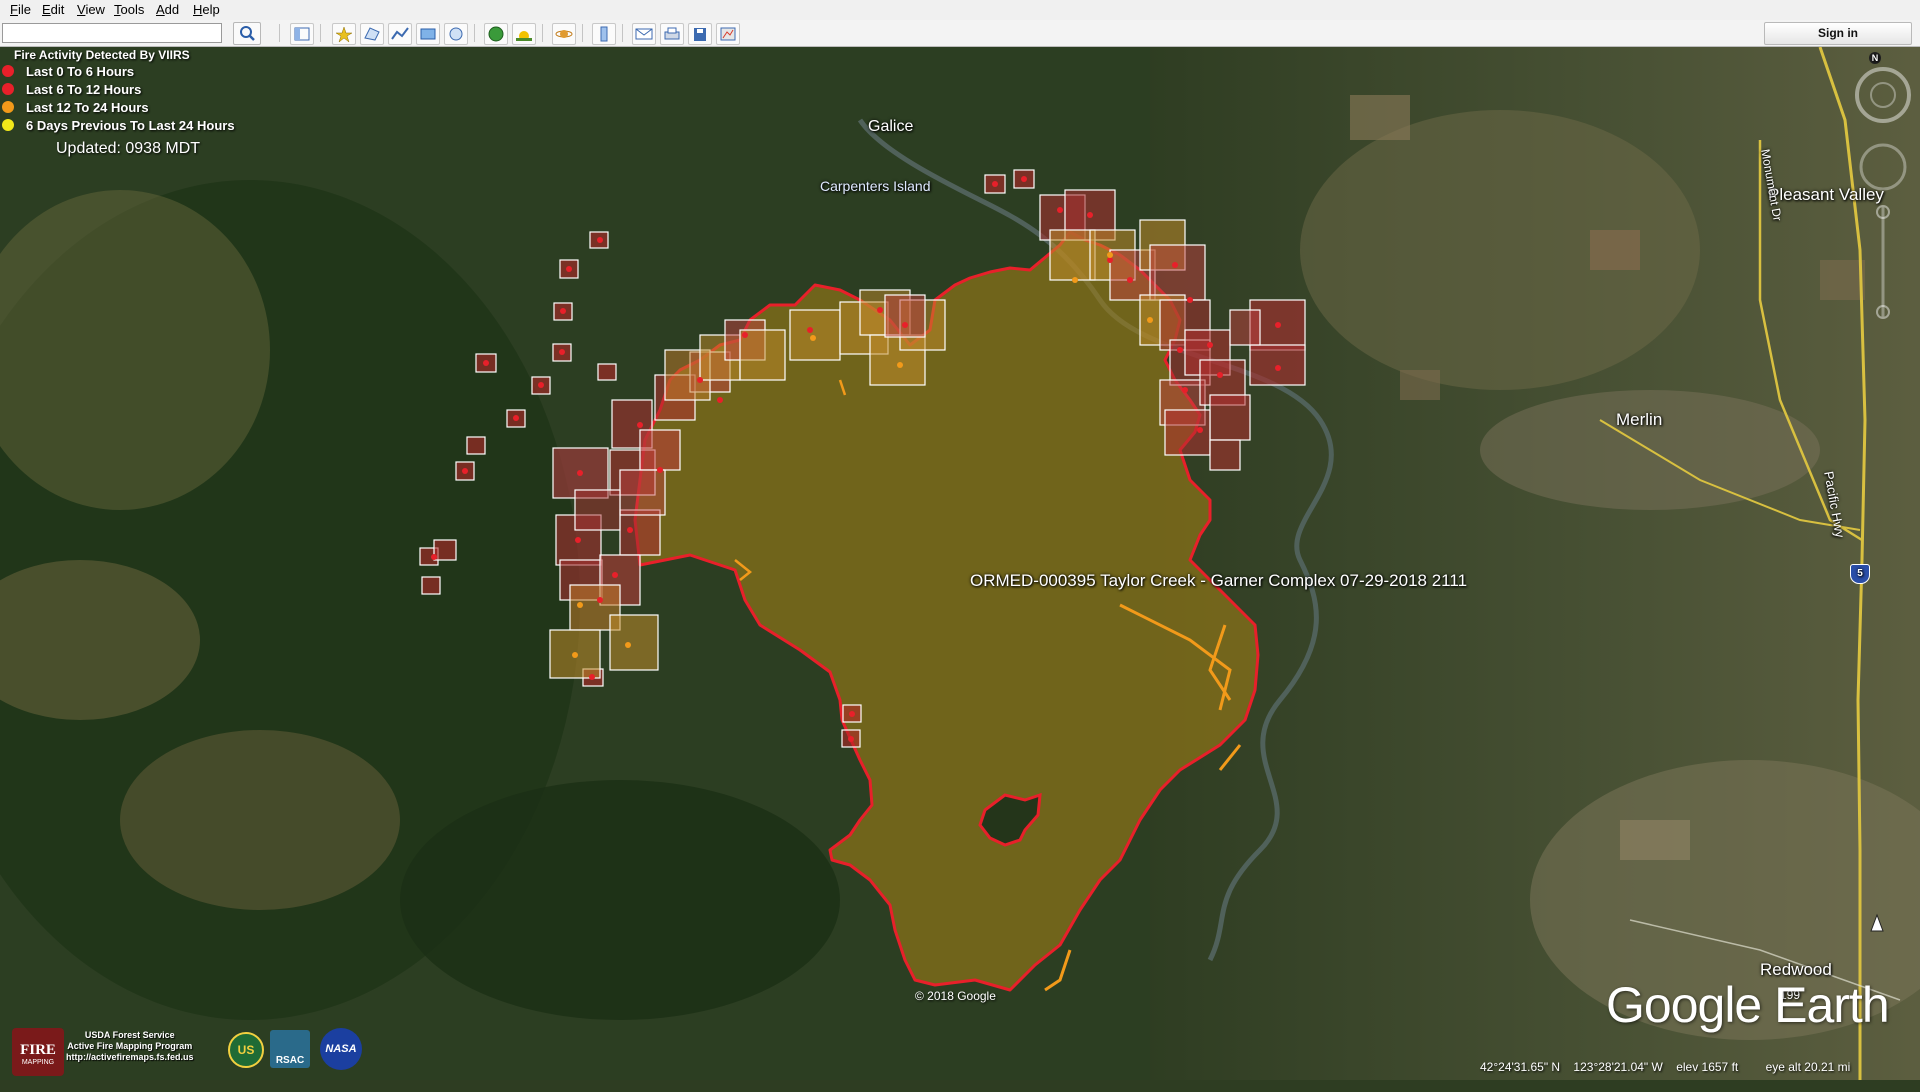 Image resolution: width=1920 pixels, height=1092 pixels. I want to click on view-in-maps-button, so click(728, 34).